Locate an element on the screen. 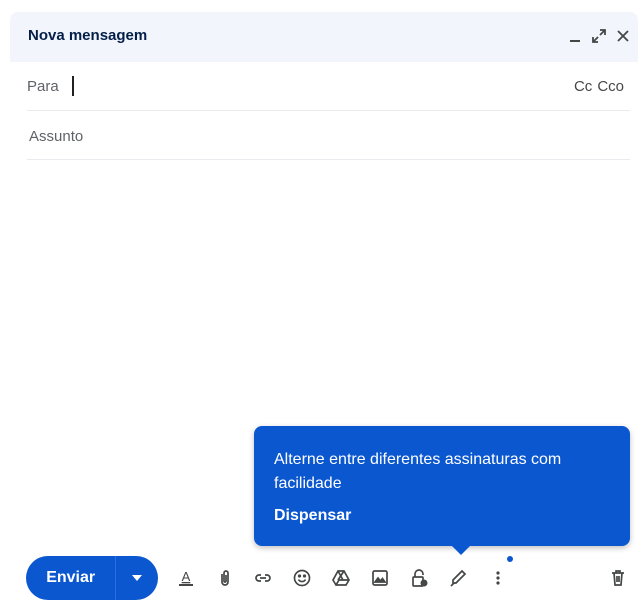 This screenshot has width=638, height=608. tooltip-arrow is located at coordinates (461, 550).